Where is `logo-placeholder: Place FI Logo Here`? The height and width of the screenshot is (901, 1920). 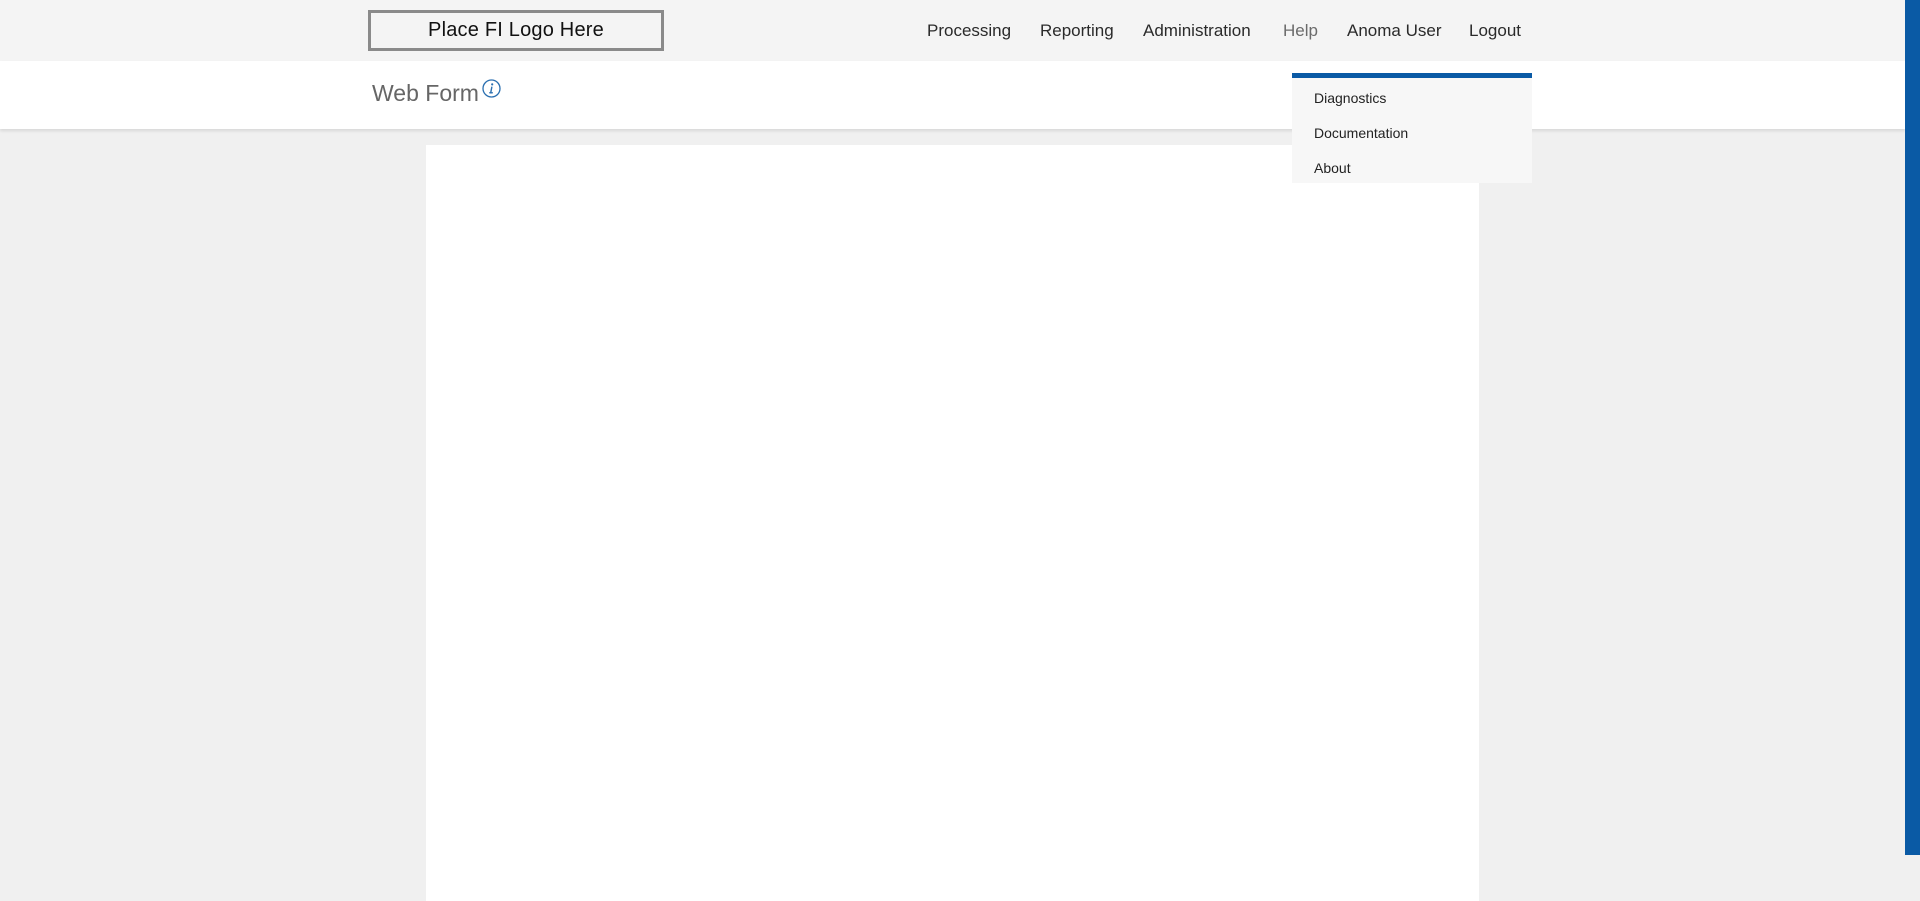
logo-placeholder: Place FI Logo Here is located at coordinates (516, 30).